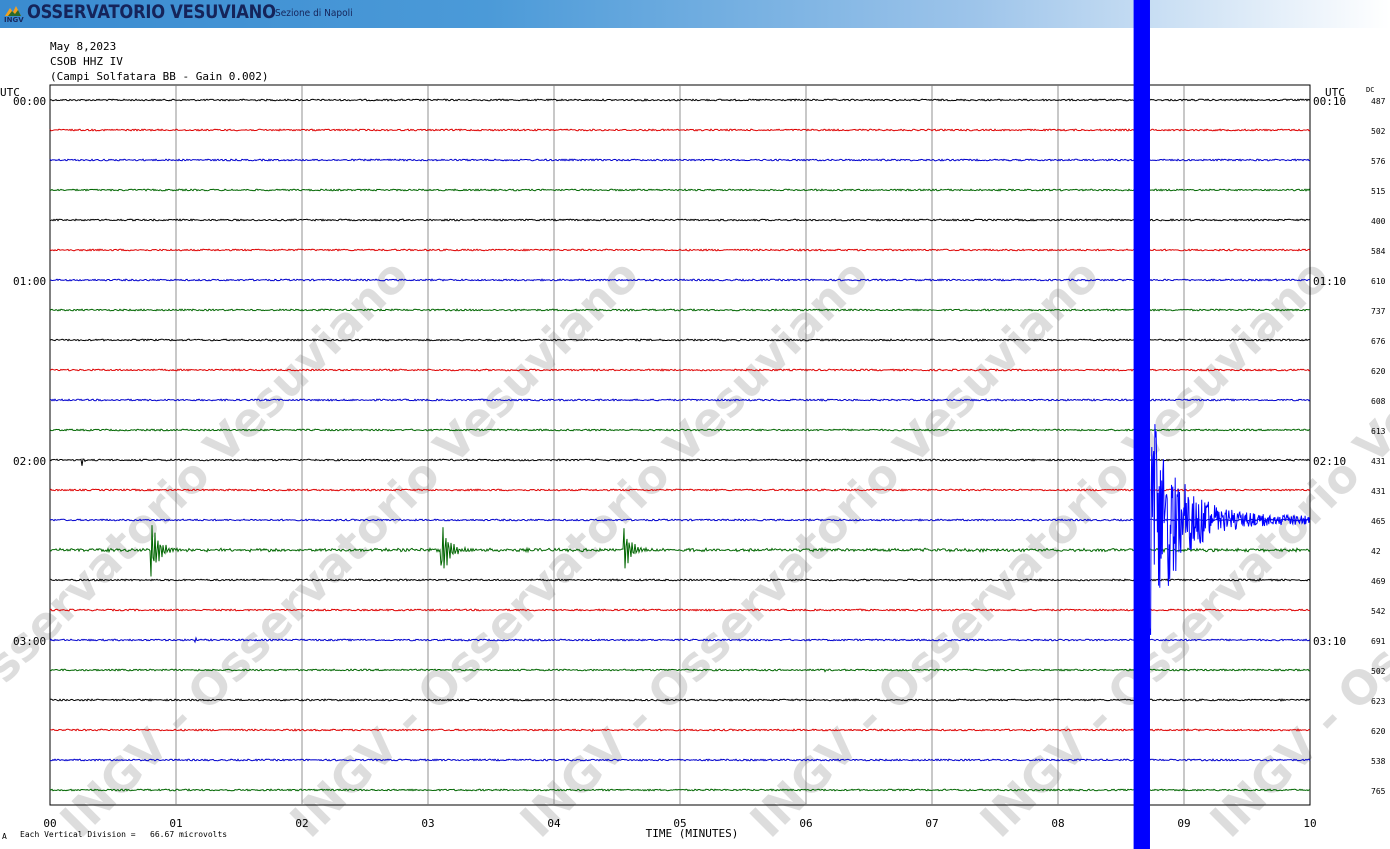 The height and width of the screenshot is (849, 1390). Describe the element at coordinates (692, 833) in the screenshot. I see `x-axis-label: TIME (MINUTES)` at that location.